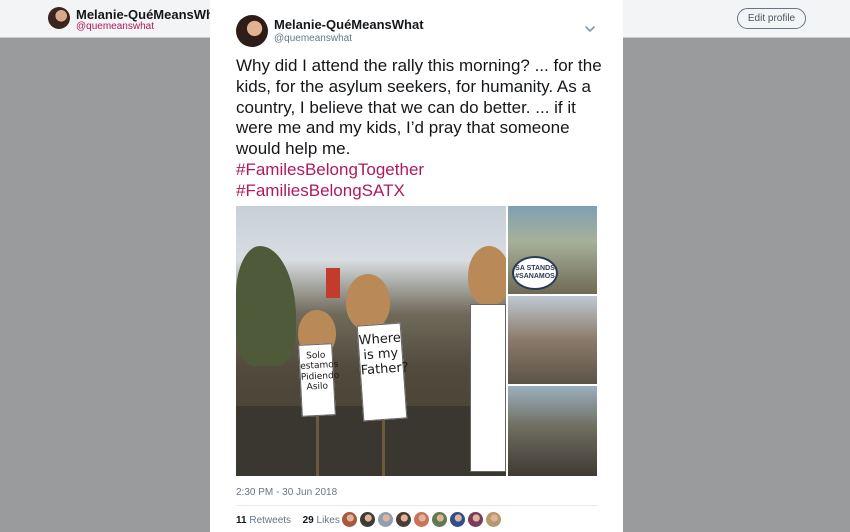 This screenshot has height=532, width=850. I want to click on author-name: Melanie-QuéMeansWhat, so click(349, 24).